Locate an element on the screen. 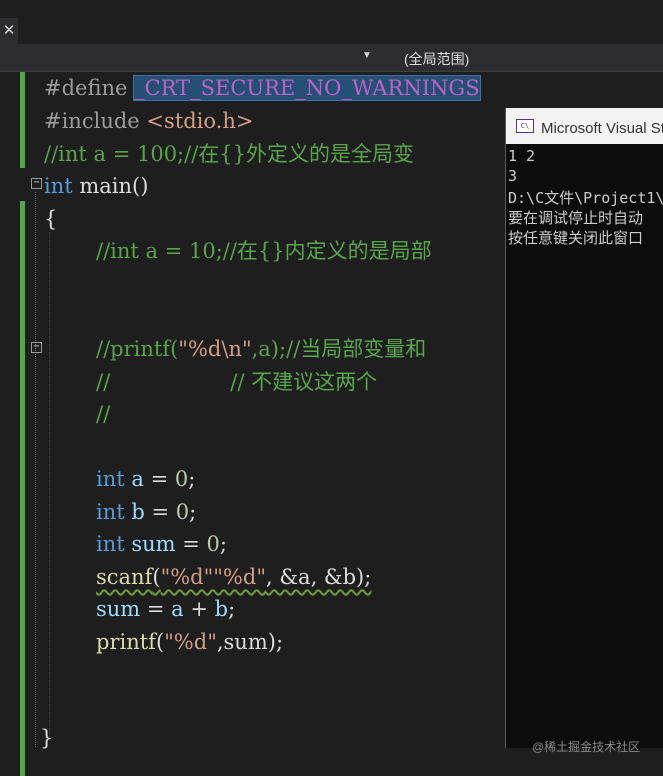  code-line-13: int b = 0; is located at coordinates (146, 512).